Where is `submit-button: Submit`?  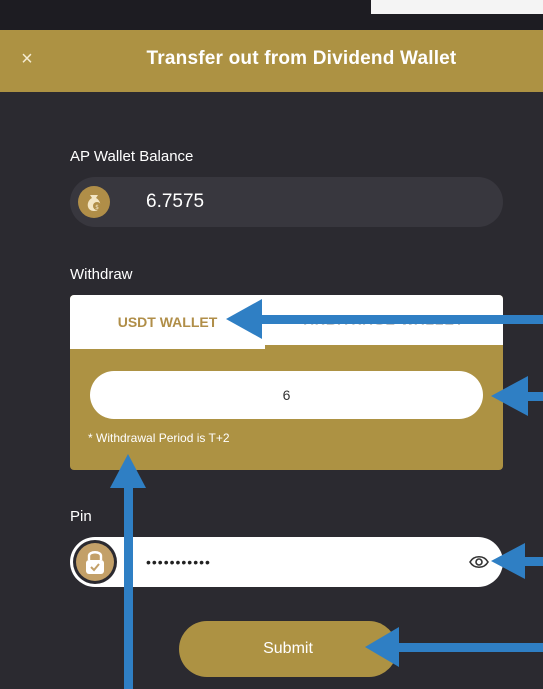 submit-button: Submit is located at coordinates (288, 649).